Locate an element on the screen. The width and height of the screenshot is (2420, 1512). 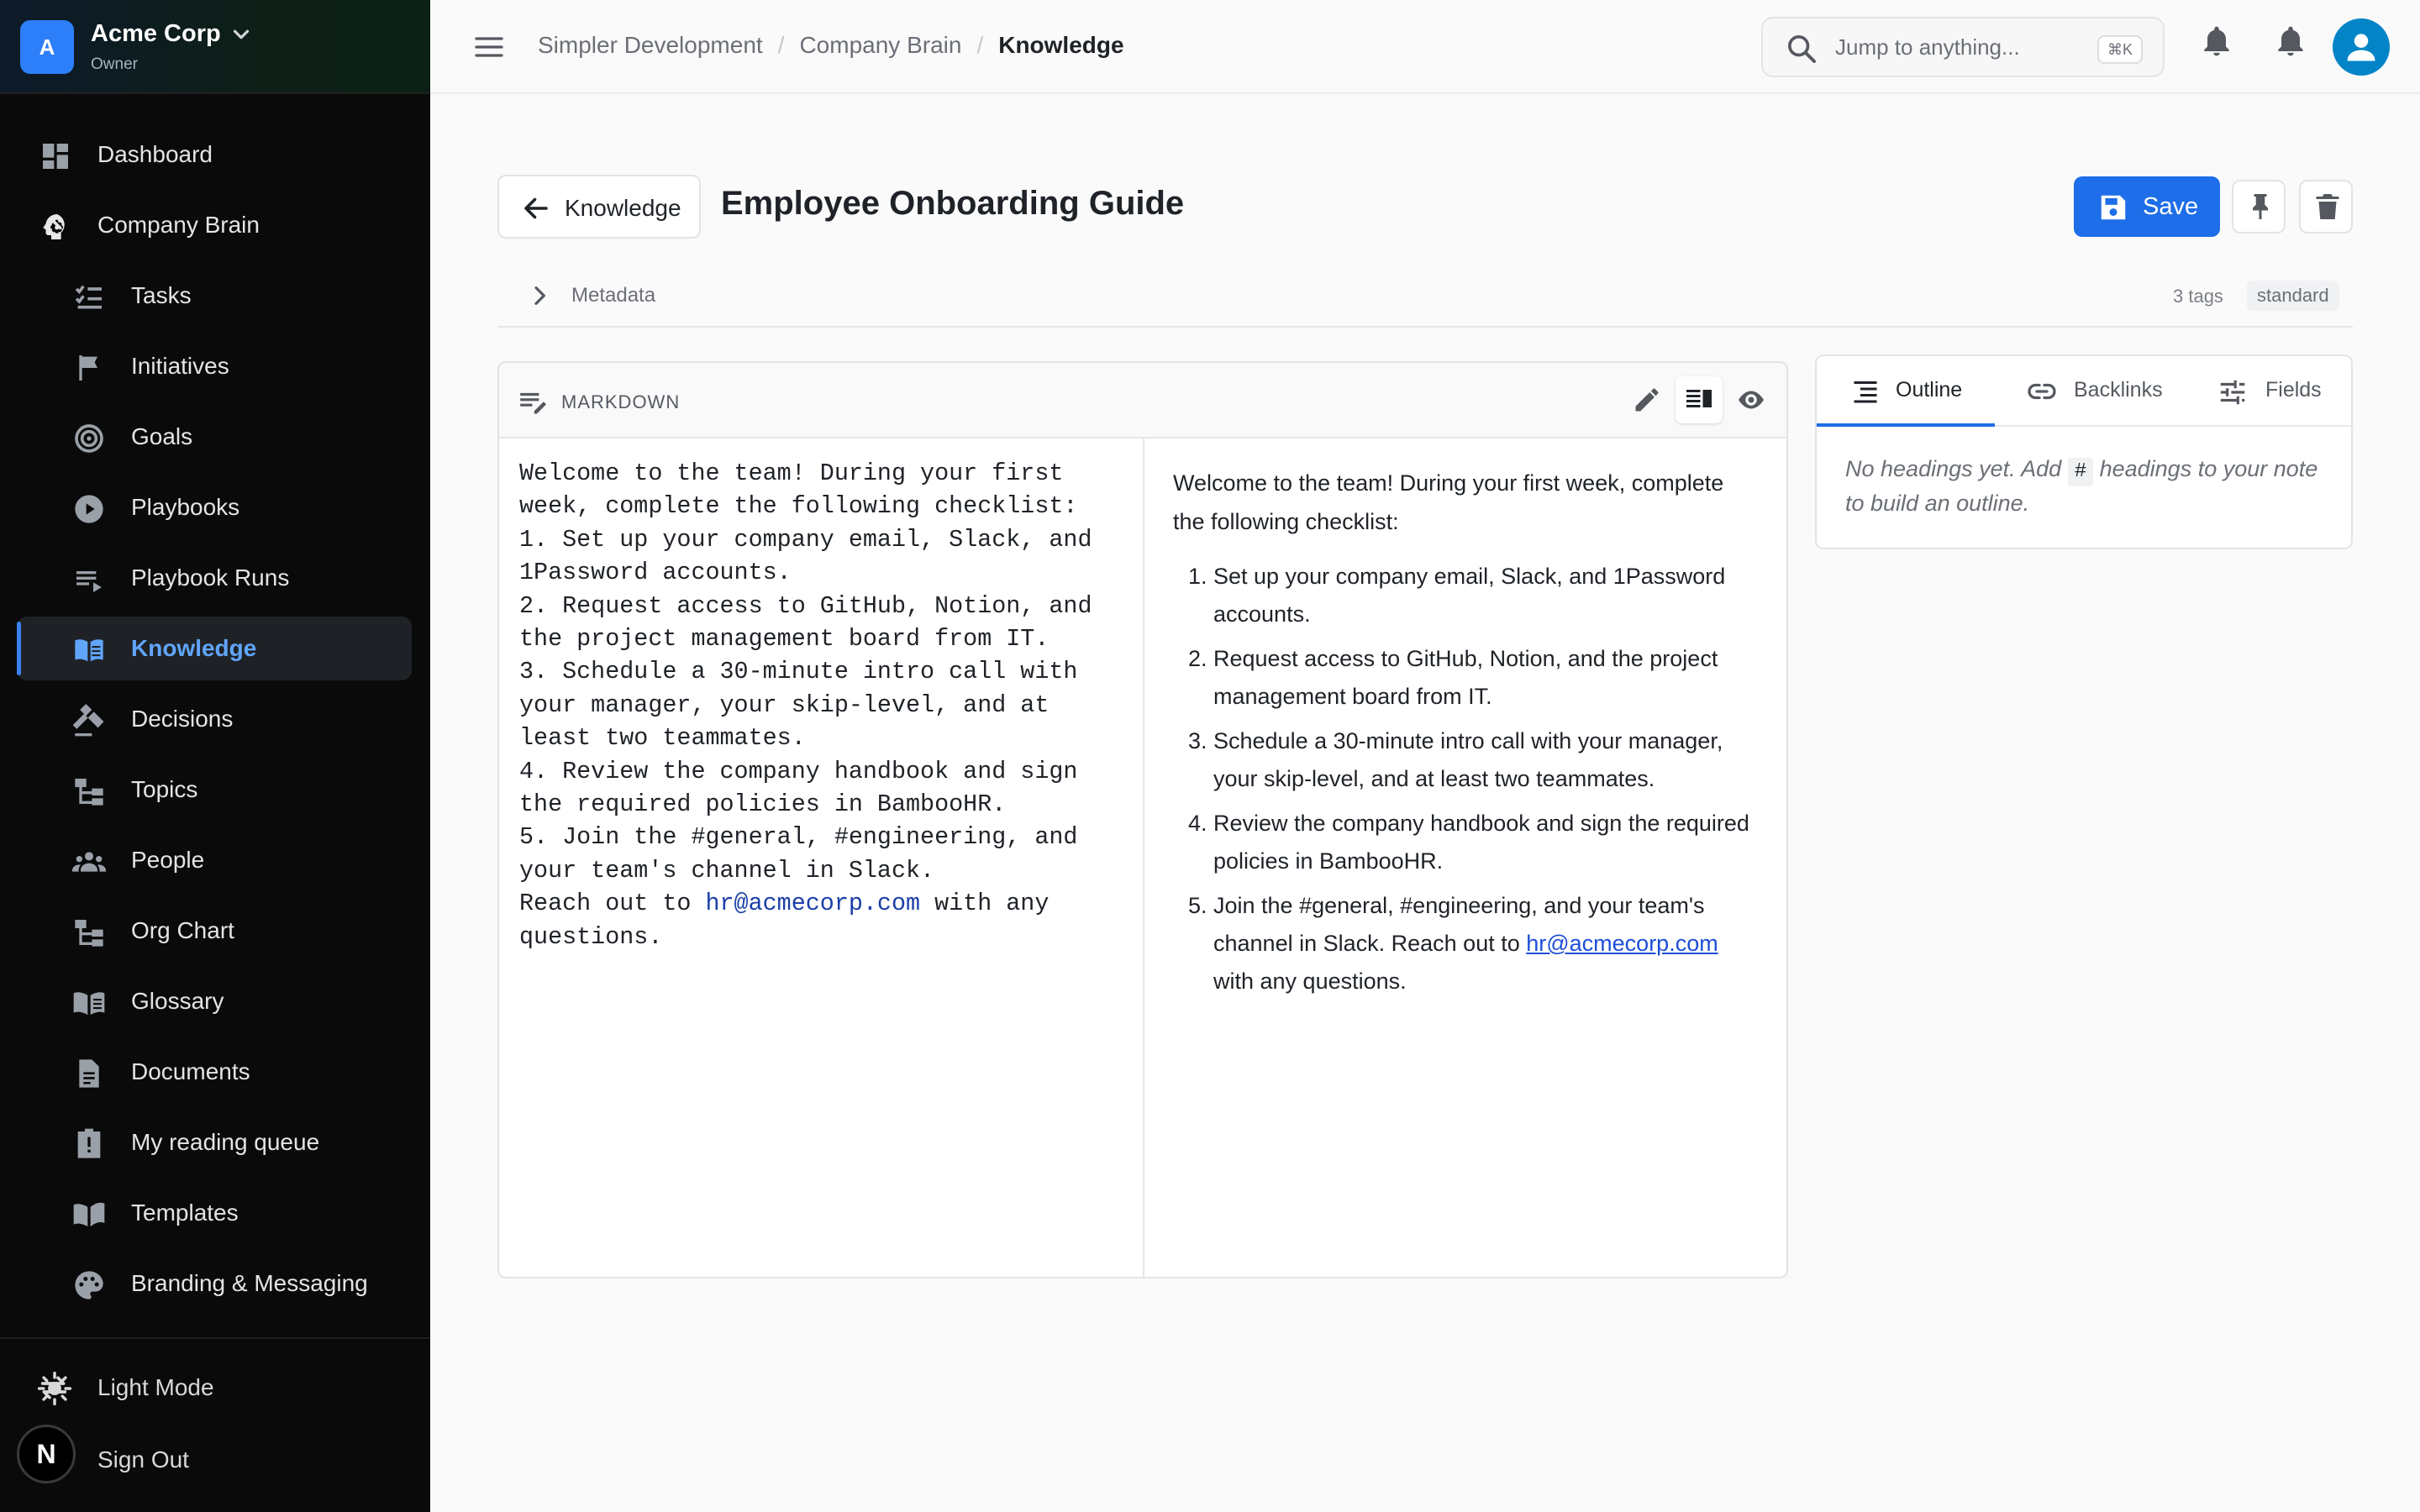
book-open-icon is located at coordinates (89, 650).